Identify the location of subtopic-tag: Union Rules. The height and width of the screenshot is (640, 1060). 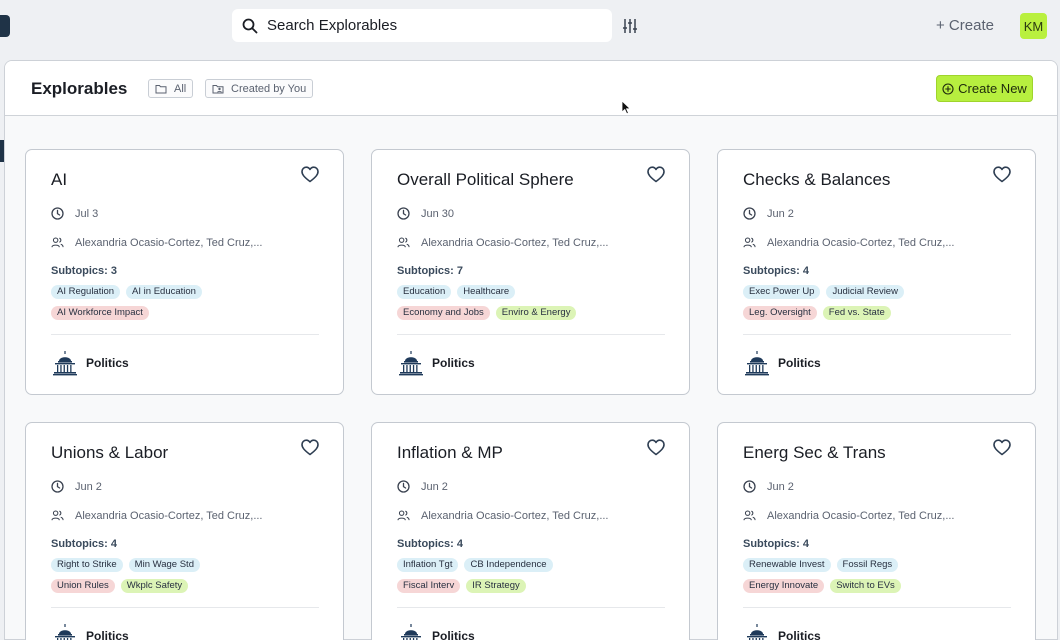
(83, 586).